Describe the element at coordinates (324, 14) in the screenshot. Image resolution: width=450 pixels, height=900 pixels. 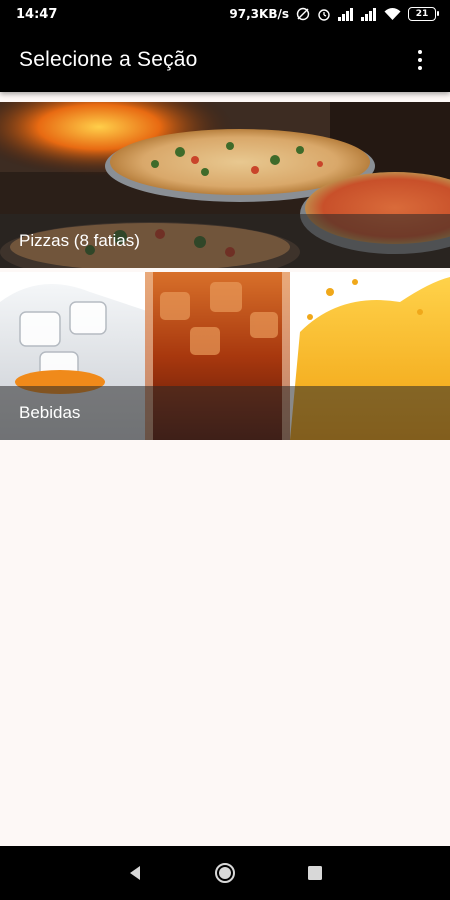
I see `alarm-icon` at that location.